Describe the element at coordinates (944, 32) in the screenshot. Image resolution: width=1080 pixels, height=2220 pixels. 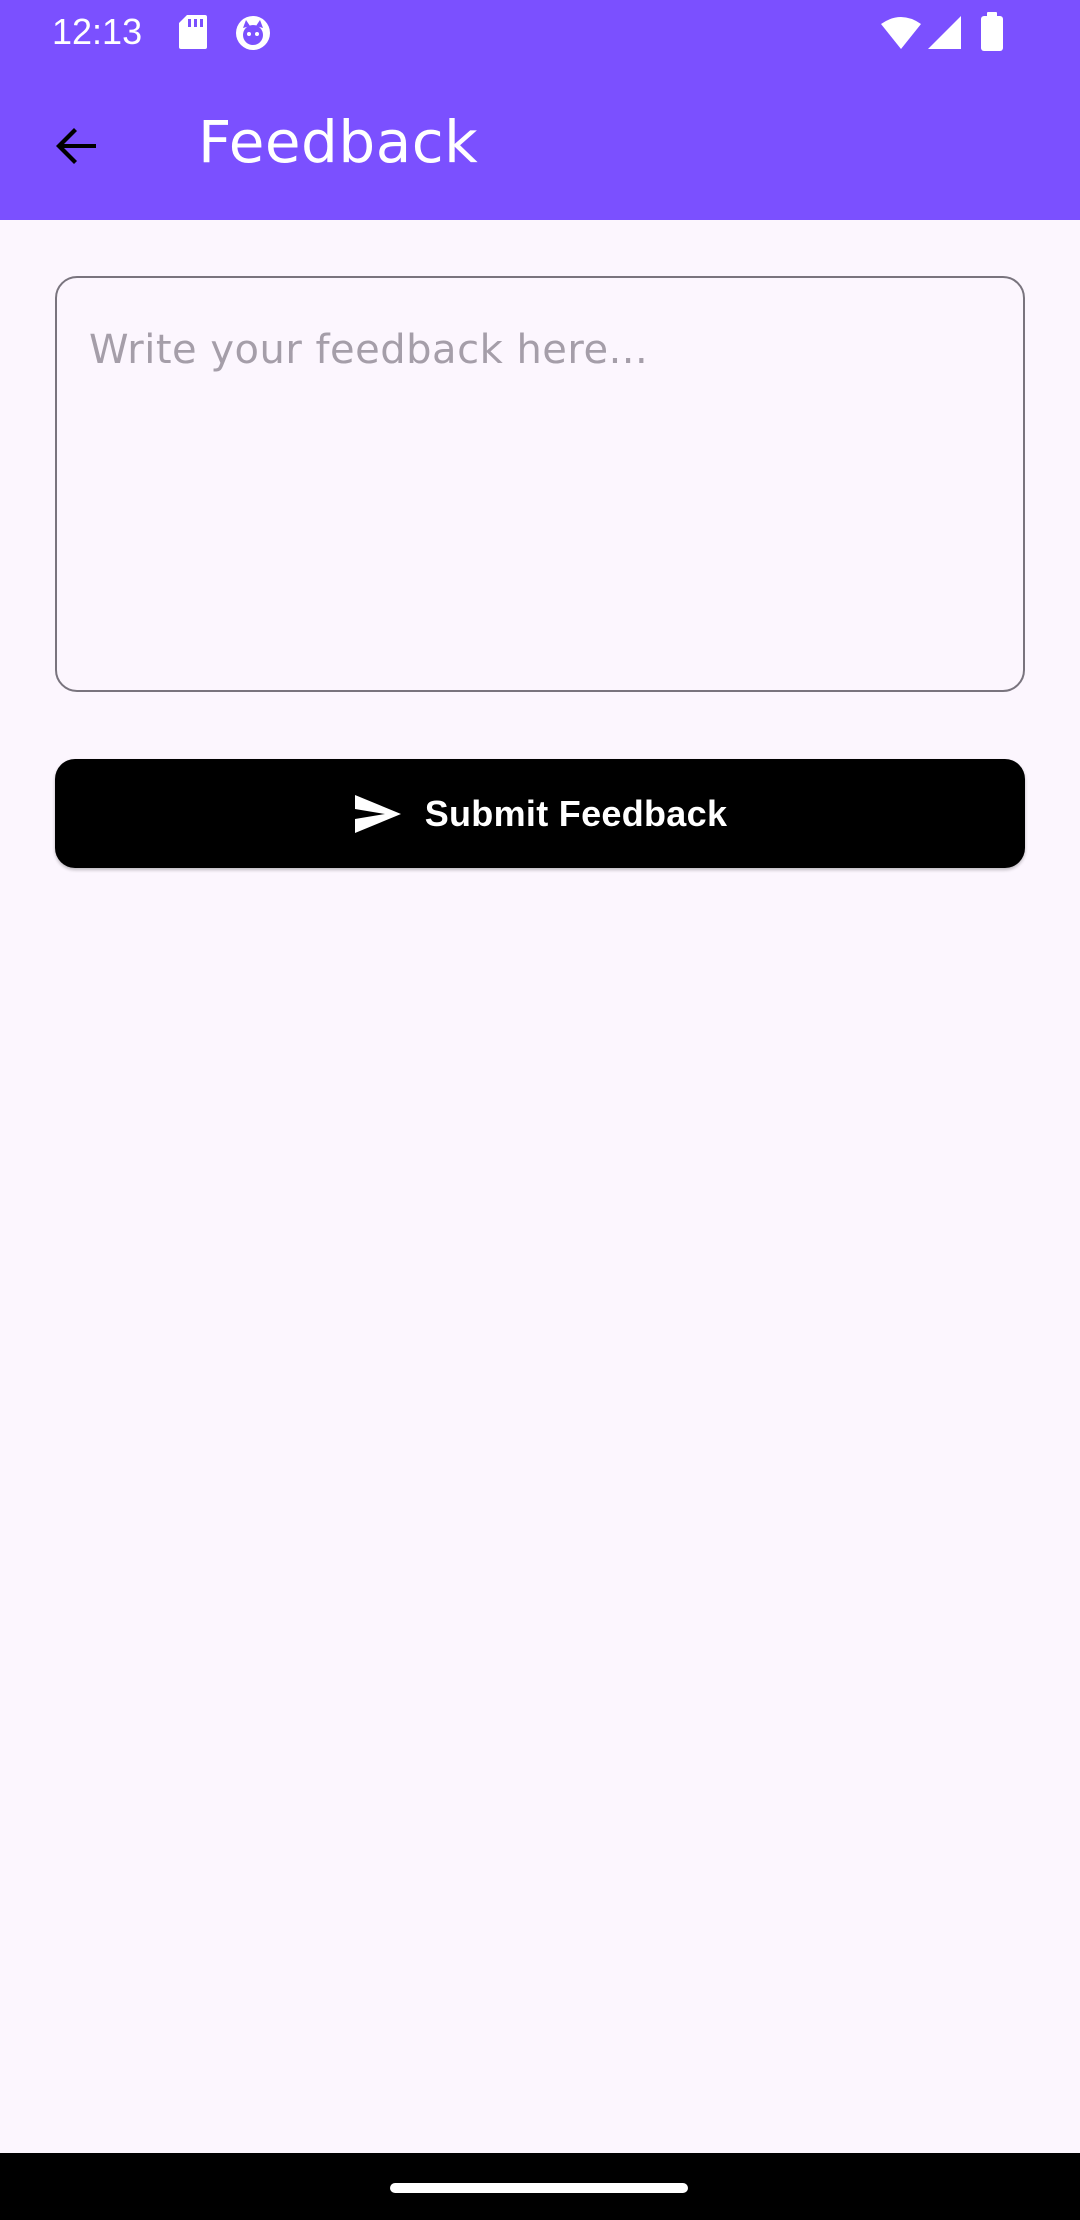
I see `signal-icon` at that location.